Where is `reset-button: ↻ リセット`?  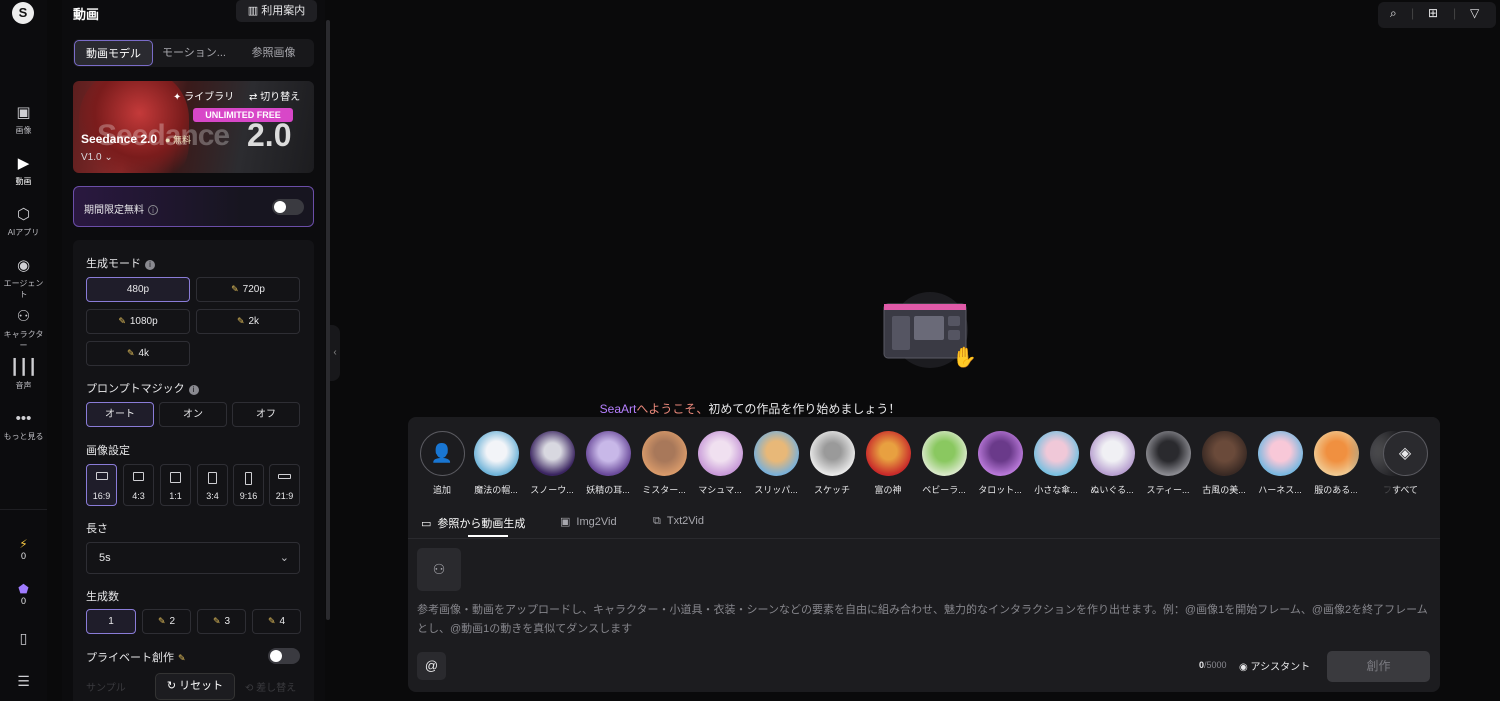
reset-button: ↻ リセット is located at coordinates (195, 686).